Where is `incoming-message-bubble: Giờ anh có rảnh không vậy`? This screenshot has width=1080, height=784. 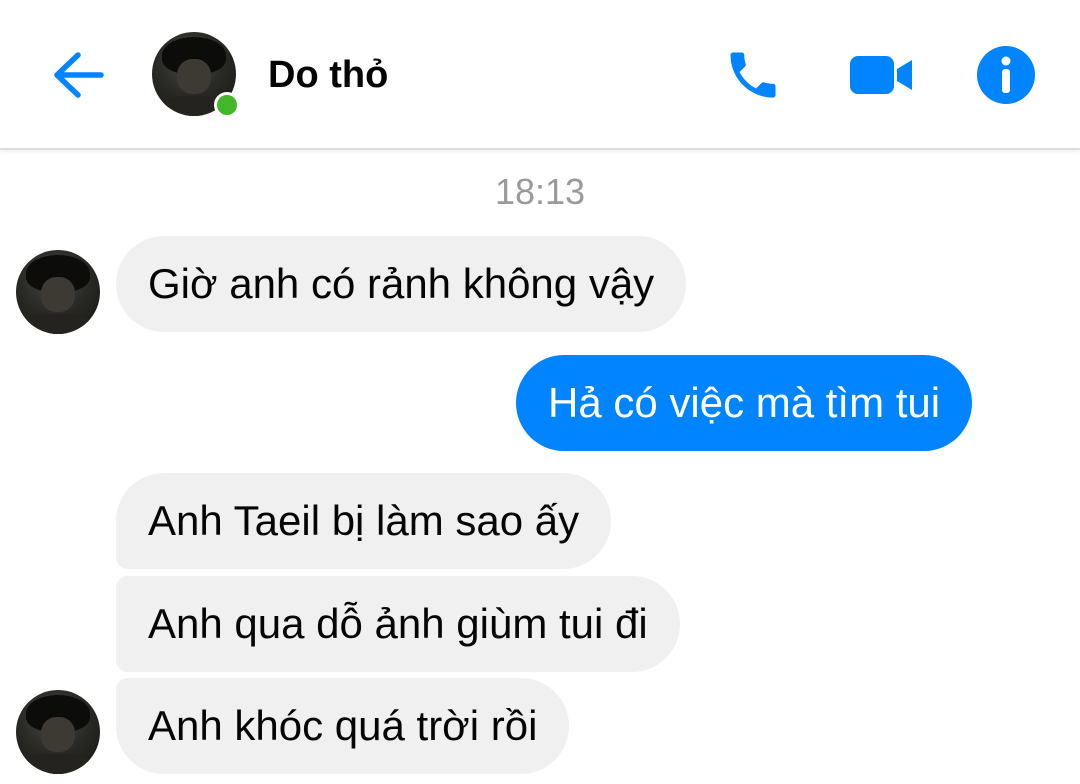 incoming-message-bubble: Giờ anh có rảnh không vậy is located at coordinates (401, 284).